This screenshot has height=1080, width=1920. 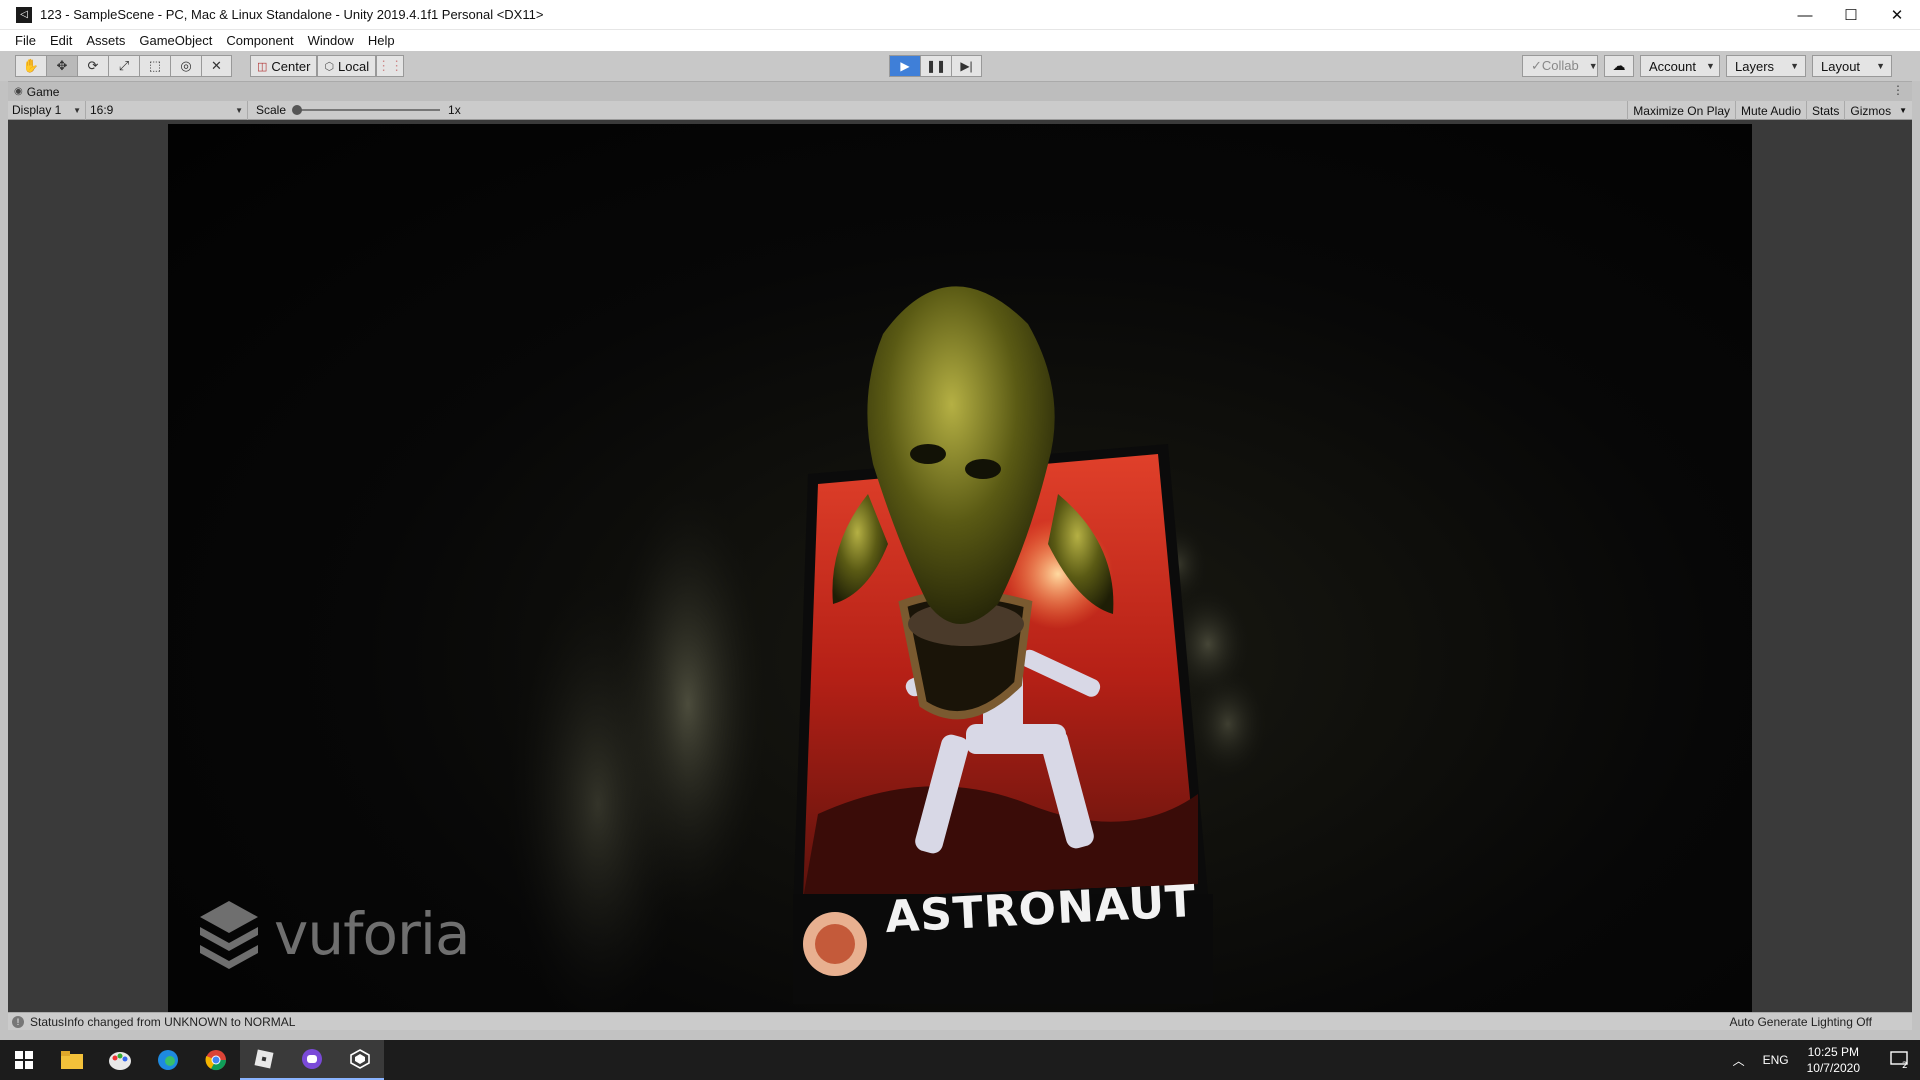 What do you see at coordinates (960, 1060) in the screenshot?
I see `windows-taskbar: ︿ ENG 10:25 PM 10/7/2020 2` at bounding box center [960, 1060].